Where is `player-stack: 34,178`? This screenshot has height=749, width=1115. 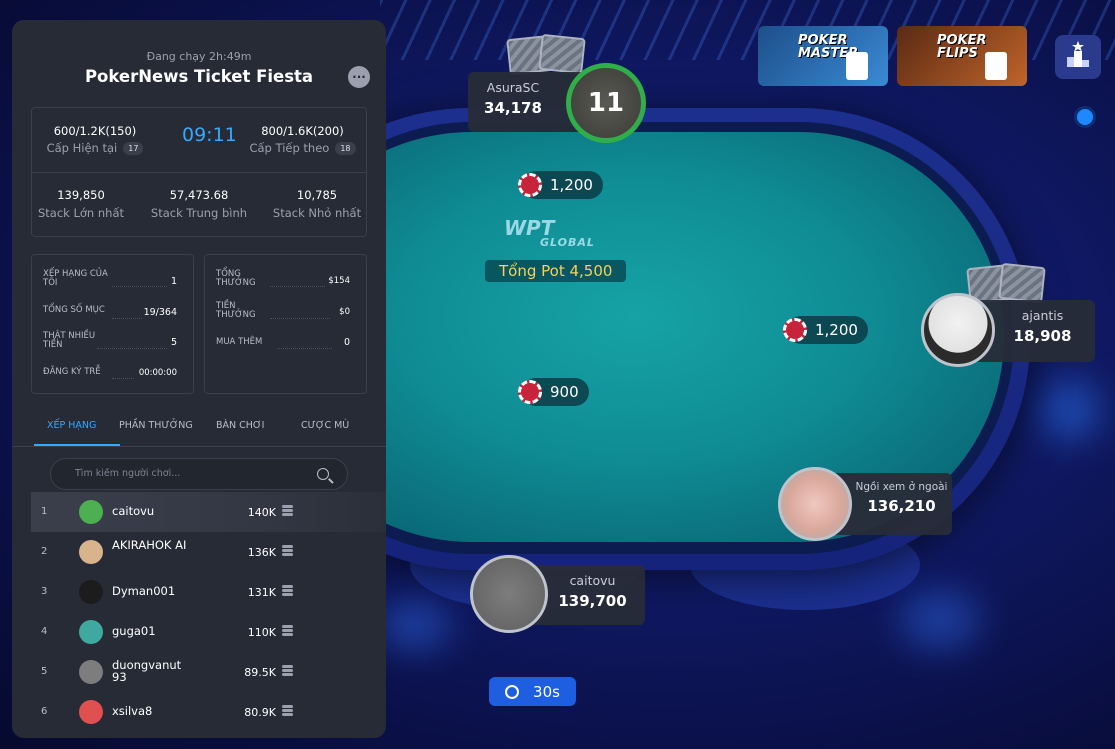
player-stack: 34,178 is located at coordinates (513, 108).